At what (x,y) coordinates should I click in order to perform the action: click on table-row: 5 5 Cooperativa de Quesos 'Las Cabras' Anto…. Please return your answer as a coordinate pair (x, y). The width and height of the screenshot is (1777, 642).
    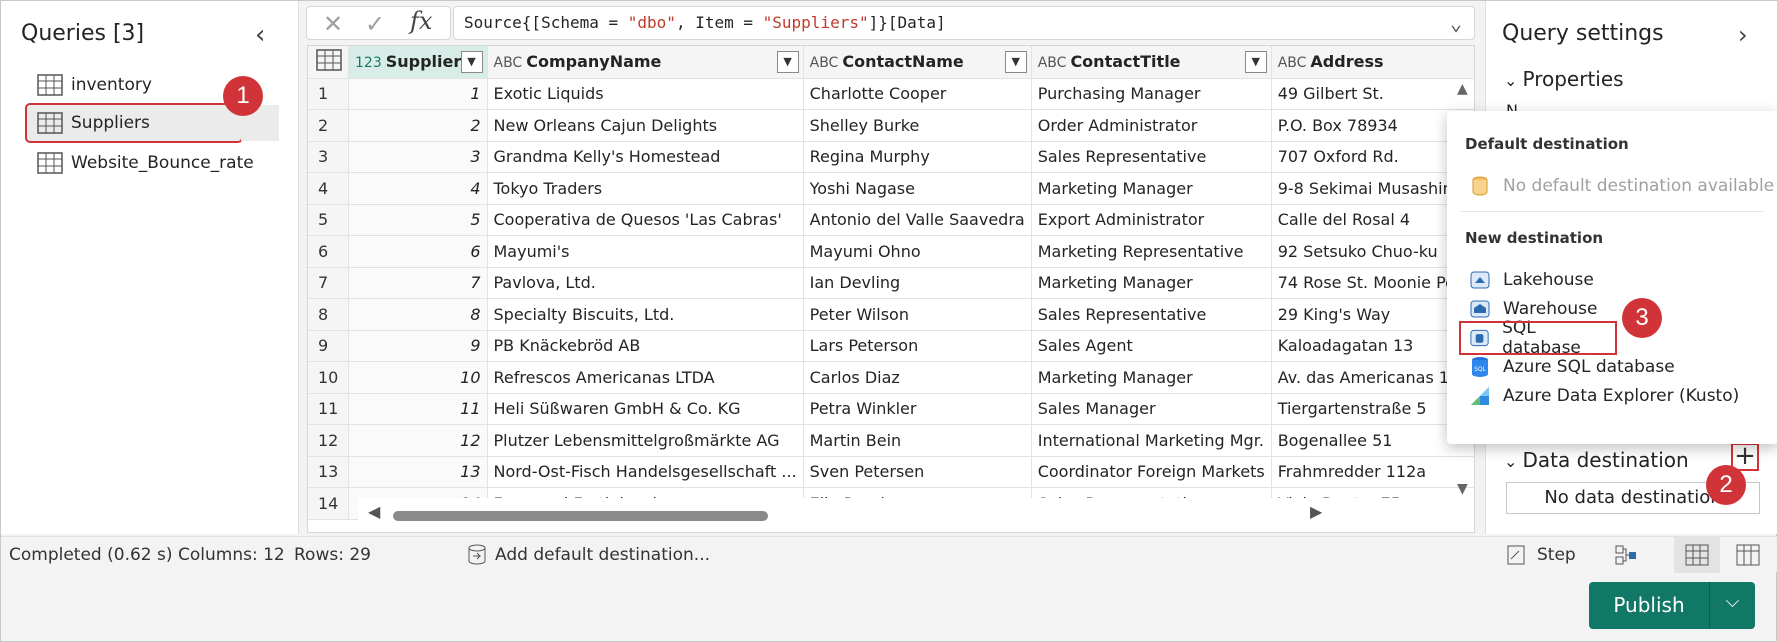
    Looking at the image, I should click on (891, 220).